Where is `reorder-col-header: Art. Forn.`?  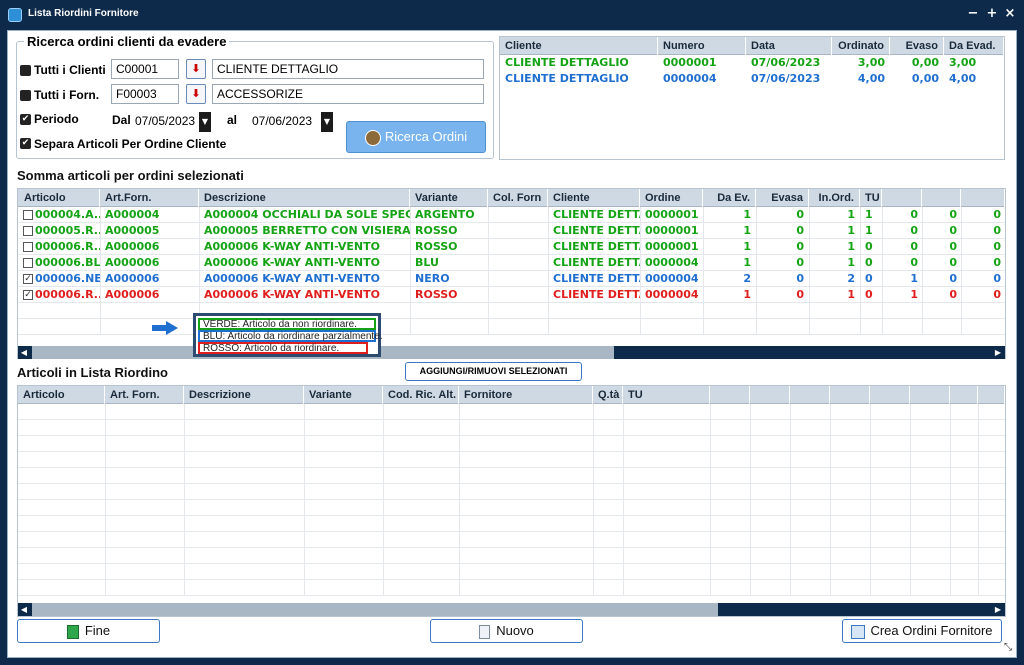
reorder-col-header: Art. Forn. is located at coordinates (144, 395).